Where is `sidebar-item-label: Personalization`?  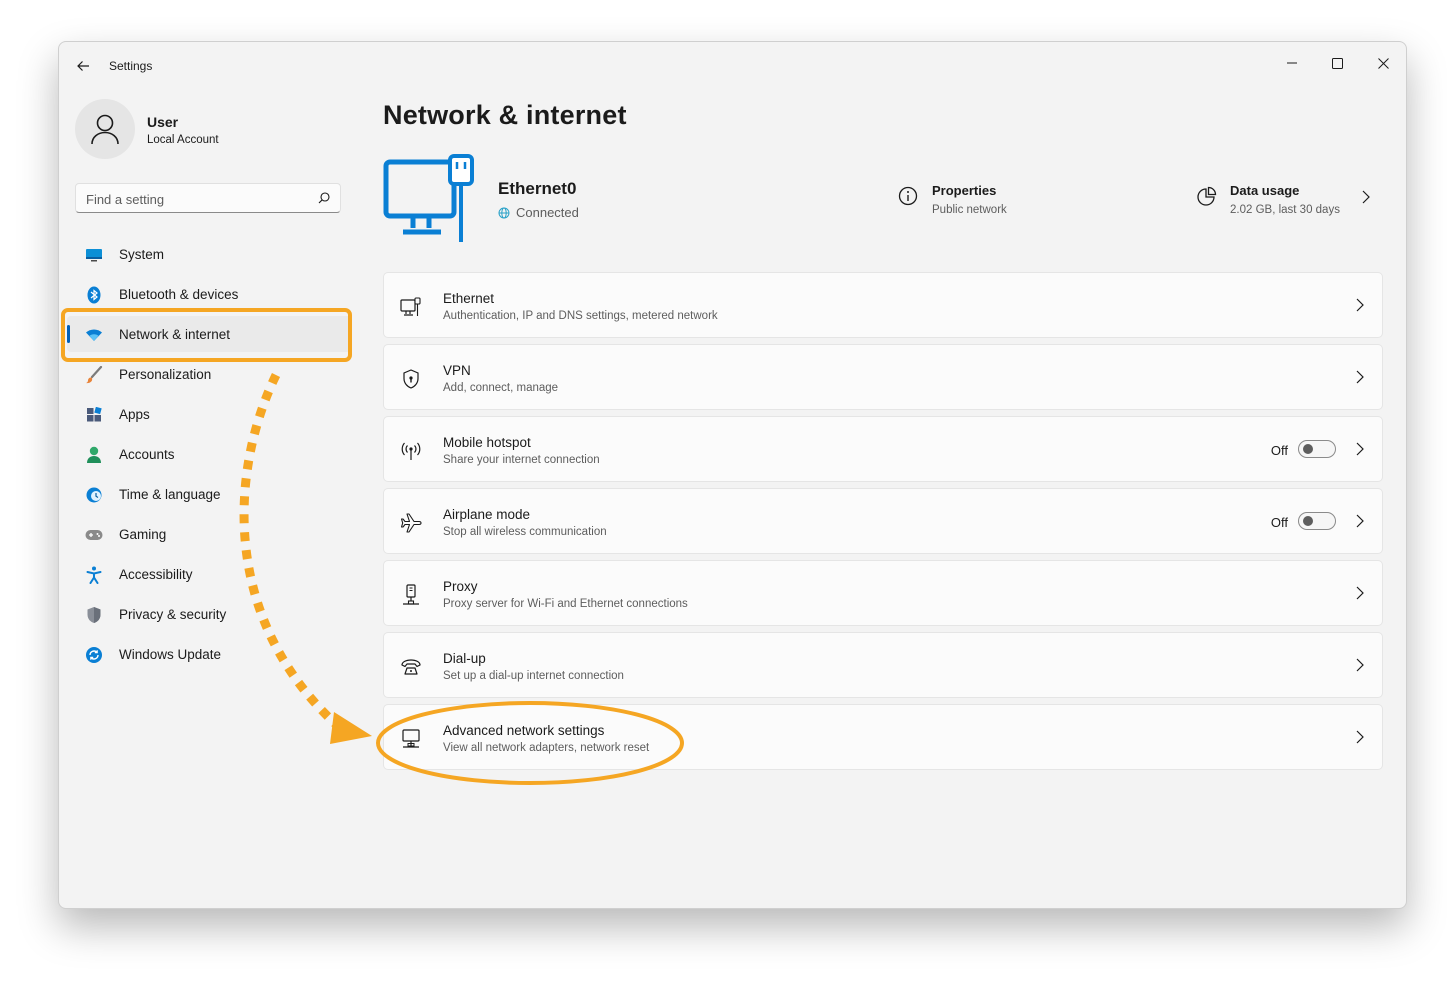
sidebar-item-label: Personalization is located at coordinates (165, 374).